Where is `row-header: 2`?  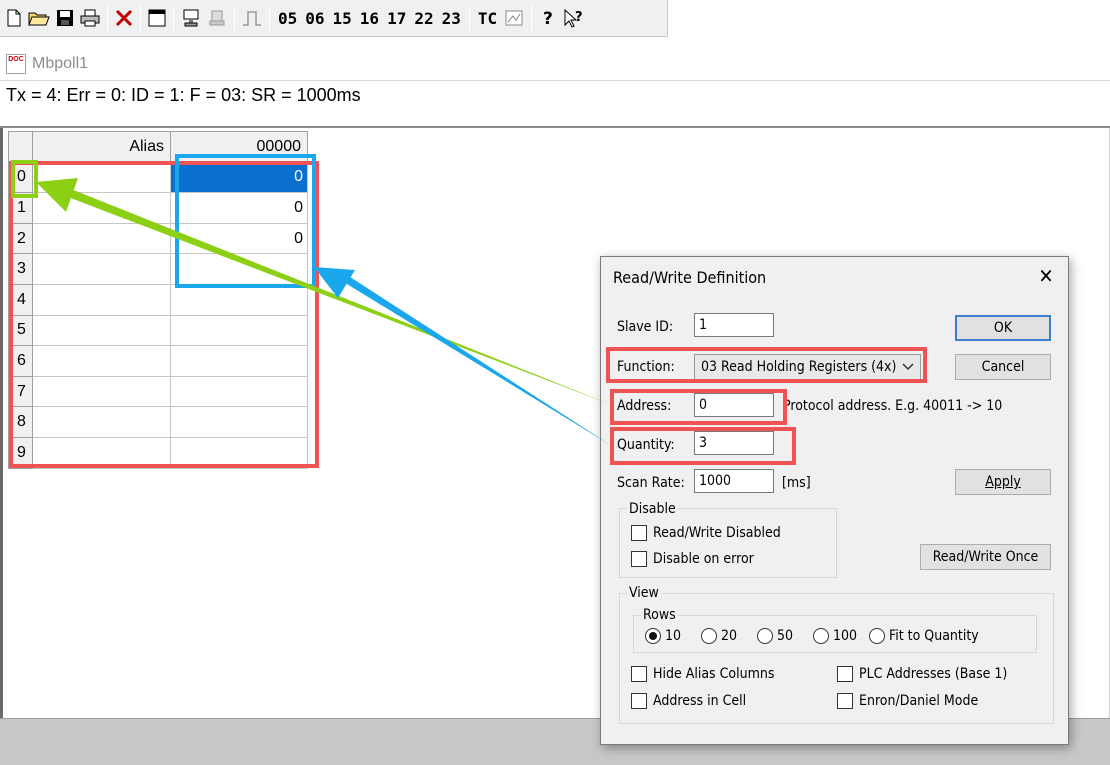
row-header: 2 is located at coordinates (20, 238).